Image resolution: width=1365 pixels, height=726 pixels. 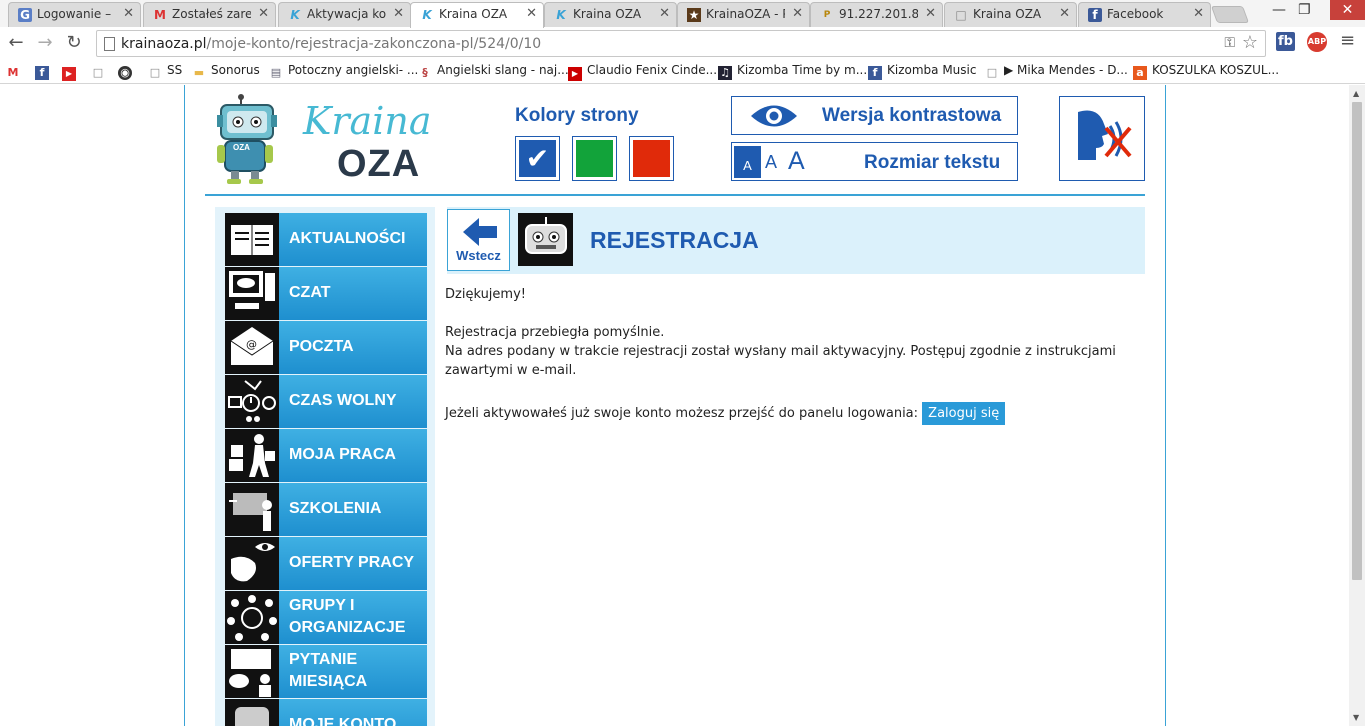 I want to click on speech-off-icon, so click(x=1105, y=135).